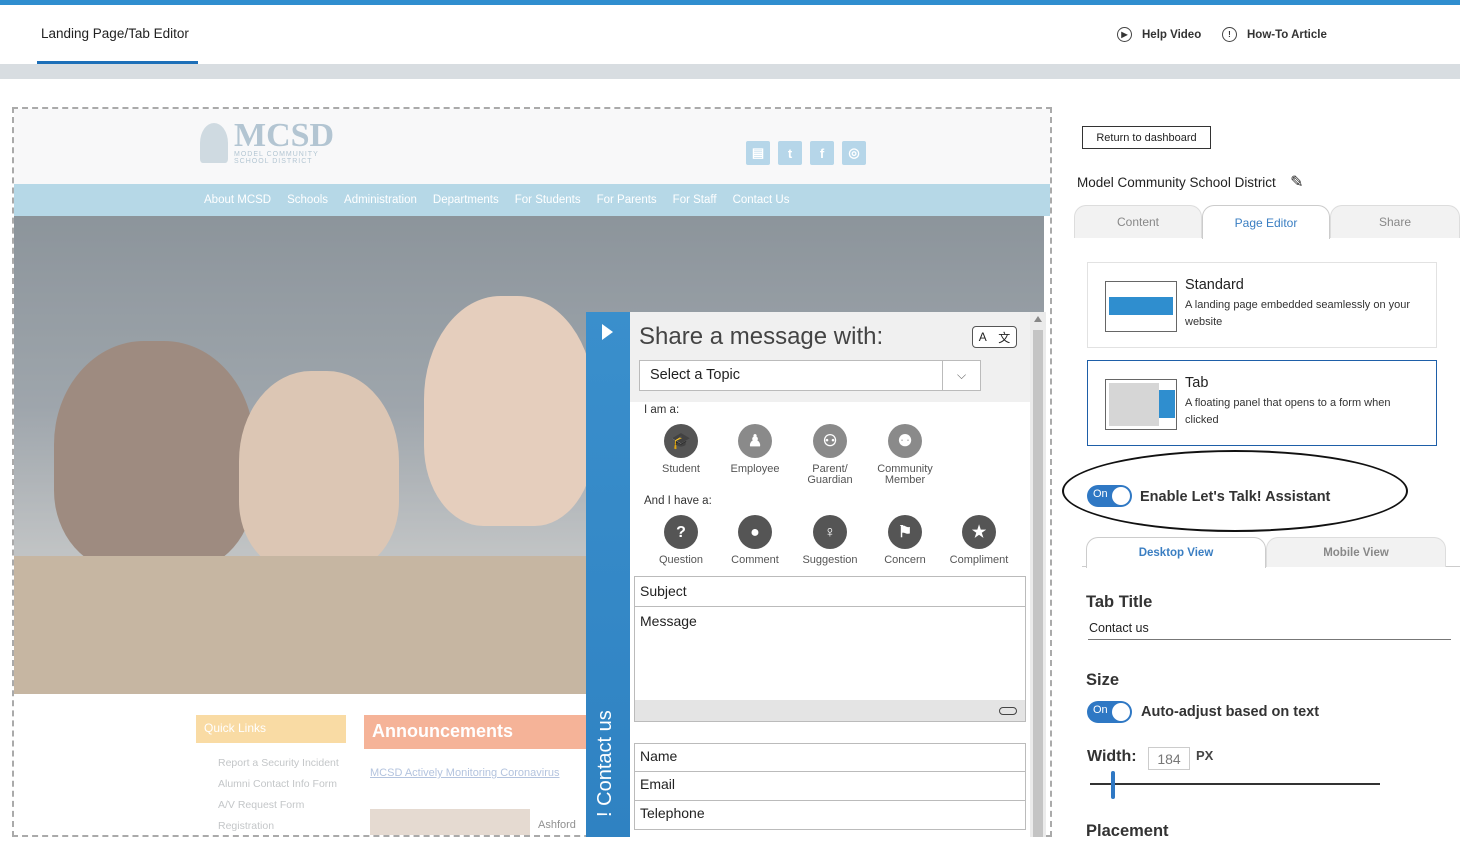 This screenshot has height=841, width=1460. Describe the element at coordinates (1229, 34) in the screenshot. I see `info-circle-icon: !` at that location.